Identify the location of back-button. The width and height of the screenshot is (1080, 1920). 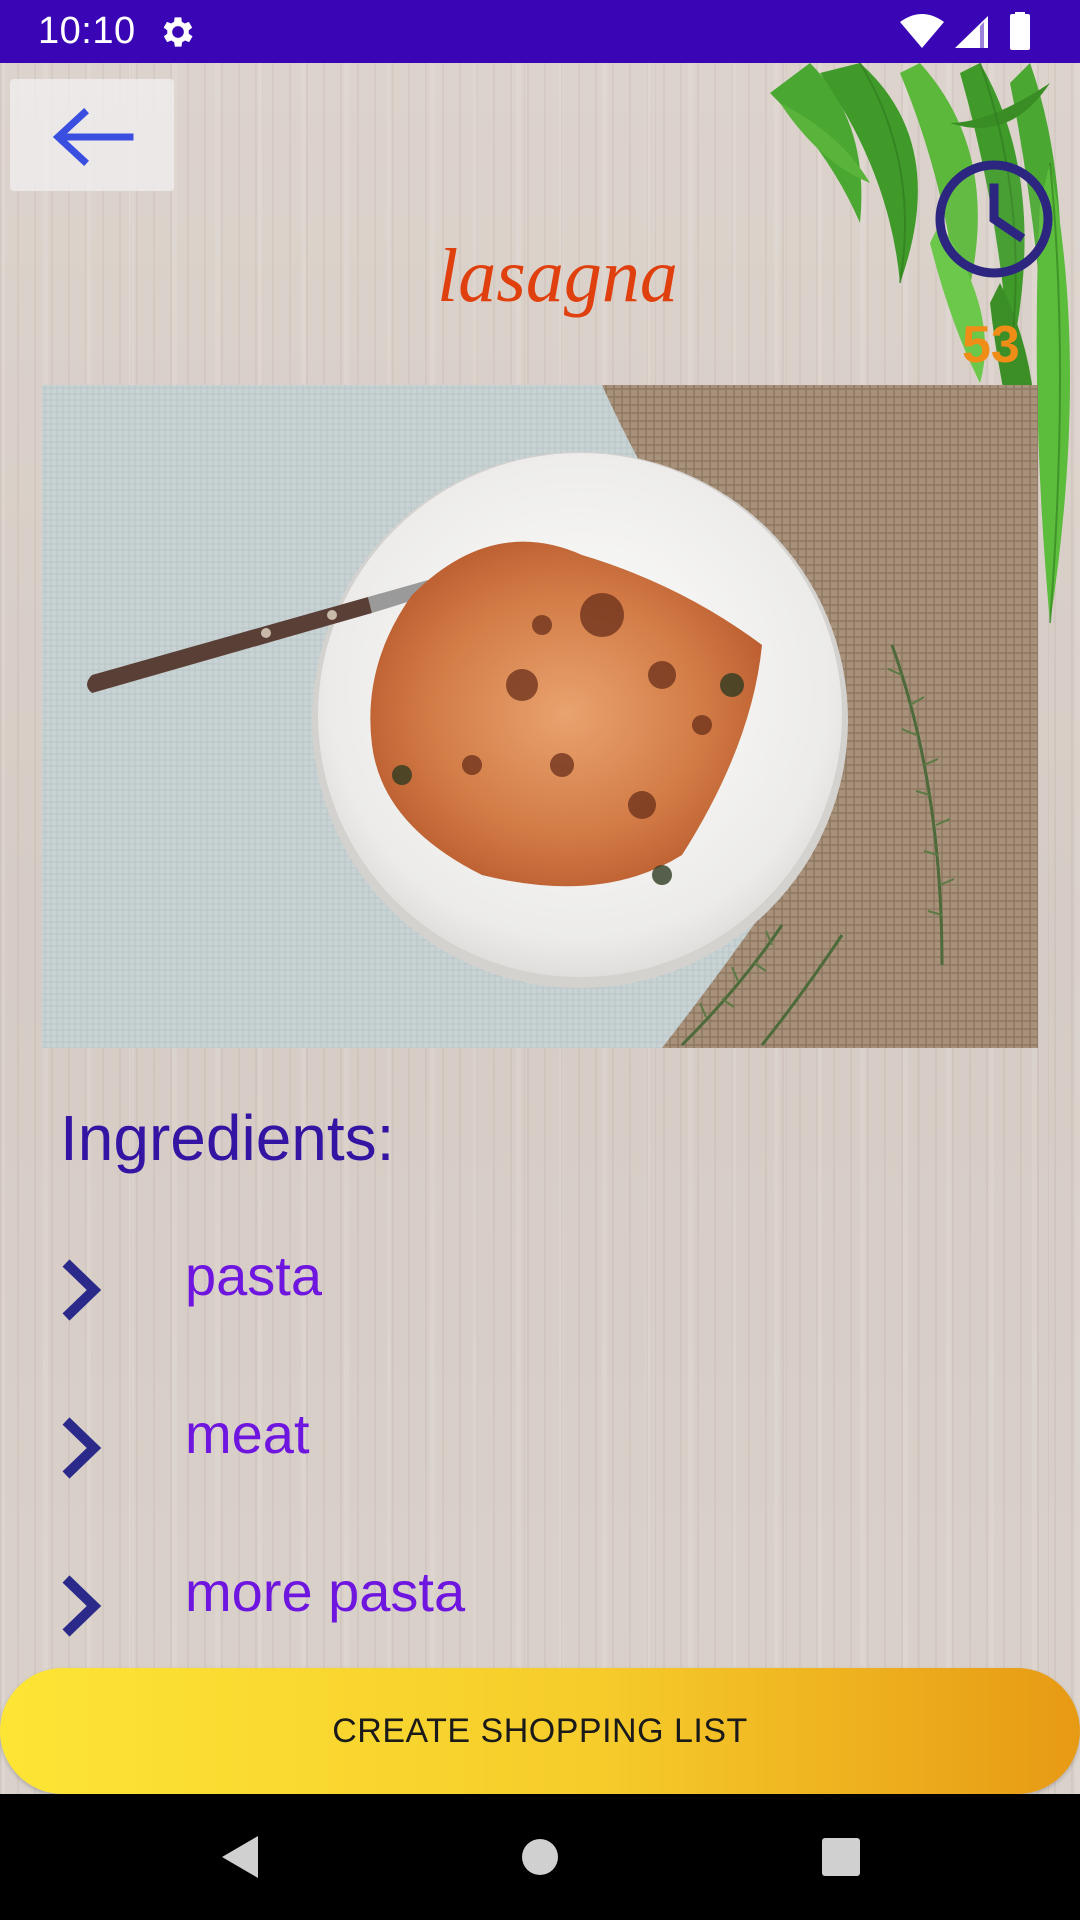
(92, 135).